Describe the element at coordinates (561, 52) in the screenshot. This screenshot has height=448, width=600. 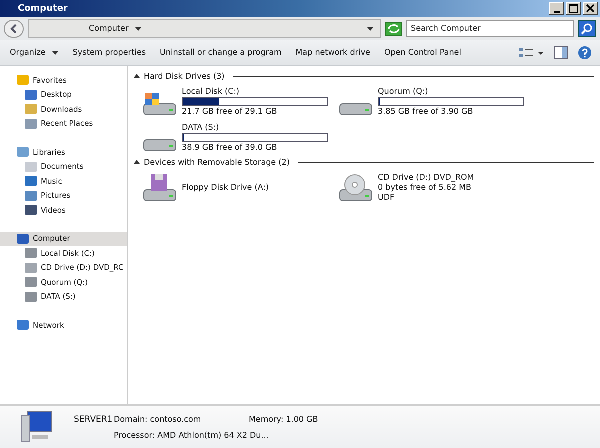
I see `preview-pane-icon` at that location.